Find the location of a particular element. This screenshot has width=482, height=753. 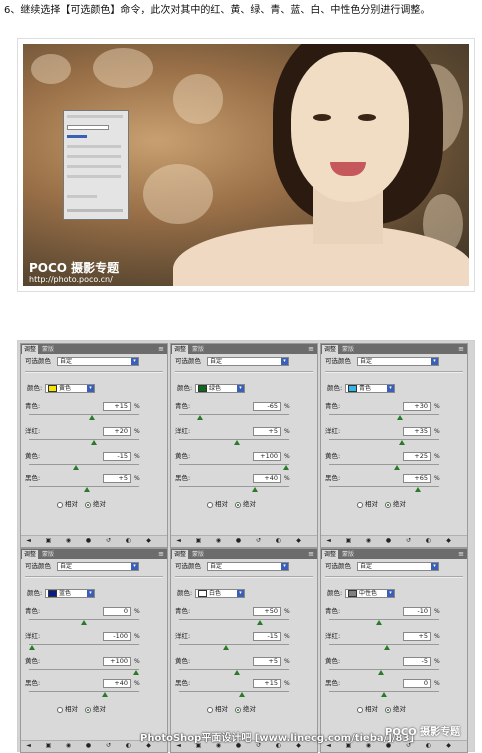

magenta-value-field: -15 is located at coordinates (267, 636).